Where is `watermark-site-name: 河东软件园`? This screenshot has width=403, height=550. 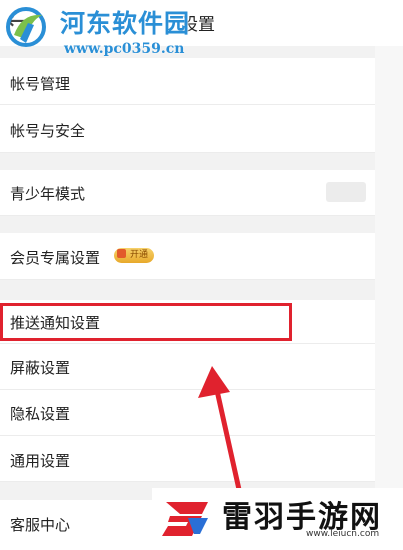
watermark-site-name: 河东软件园 is located at coordinates (125, 23).